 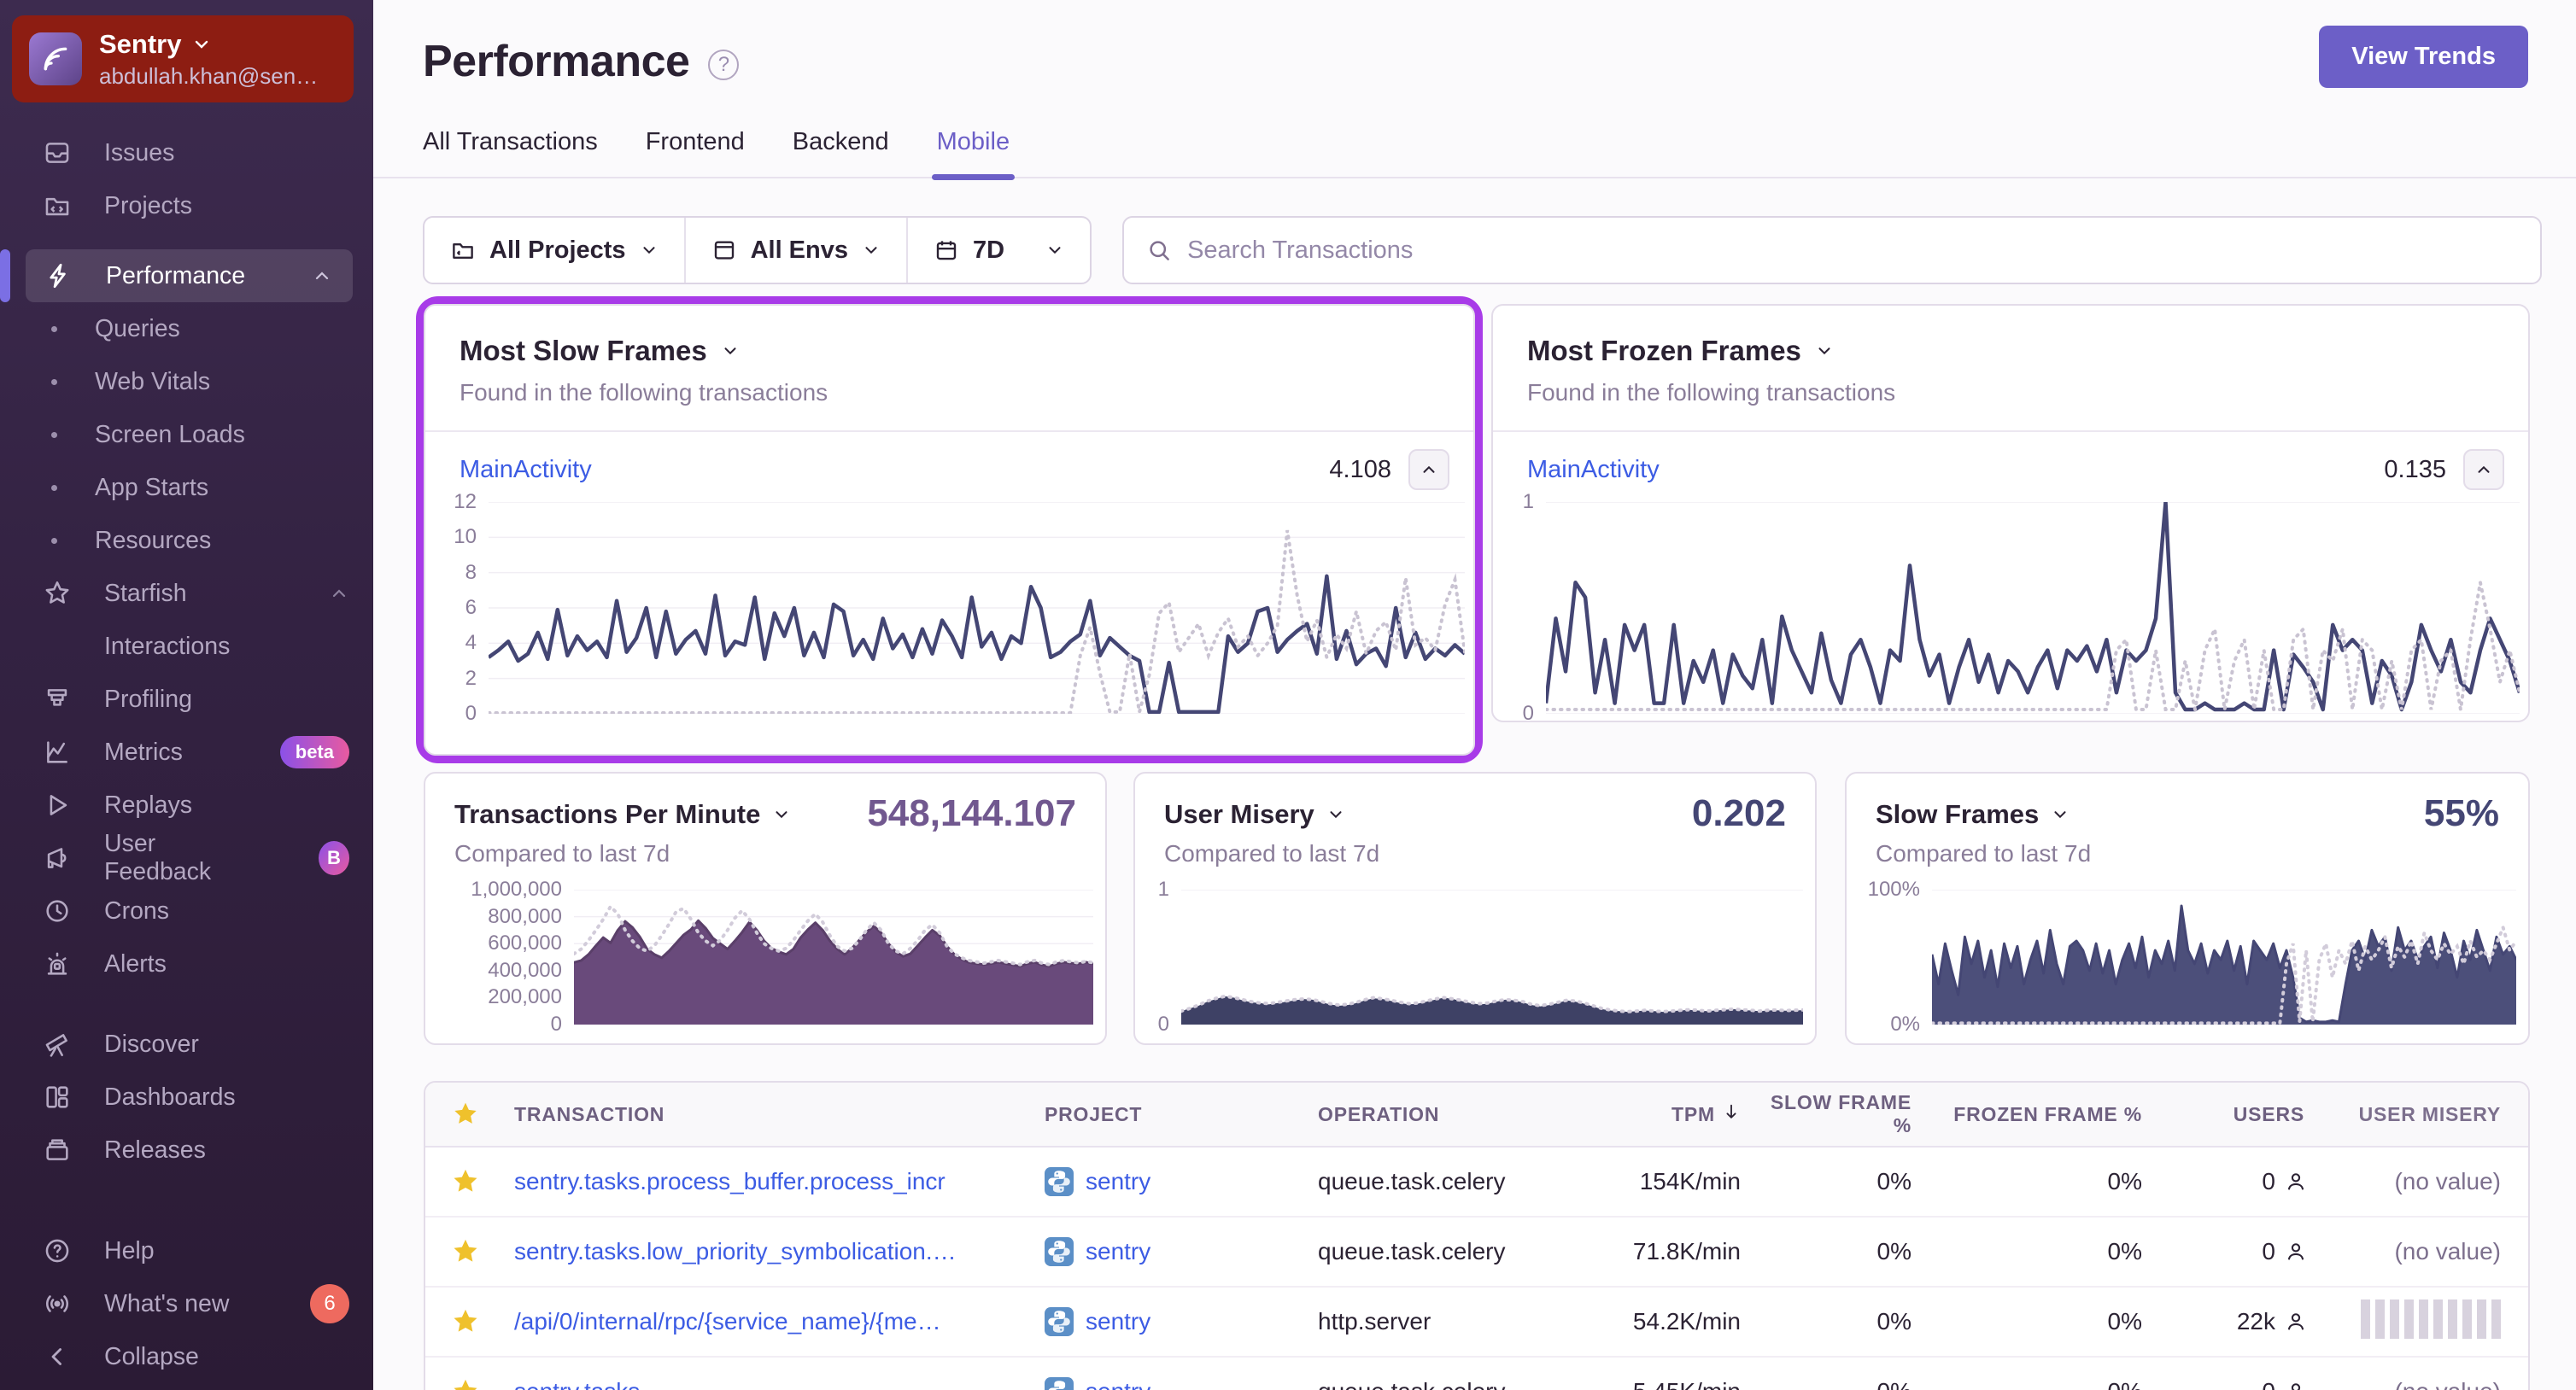 I want to click on column-header-user-misery: USER MISERY, so click(x=2443, y=1114).